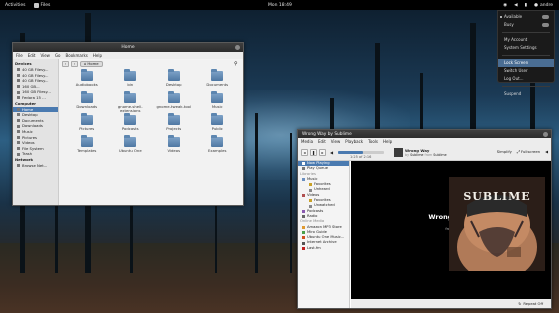 This screenshot has height=313, width=559. What do you see at coordinates (87, 81) in the screenshot?
I see `file-item: Audiobooks` at bounding box center [87, 81].